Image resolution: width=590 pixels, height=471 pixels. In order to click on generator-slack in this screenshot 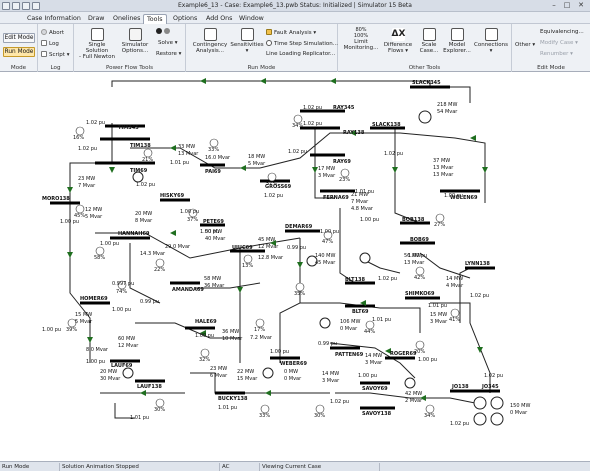, I will do `click(425, 117)`.